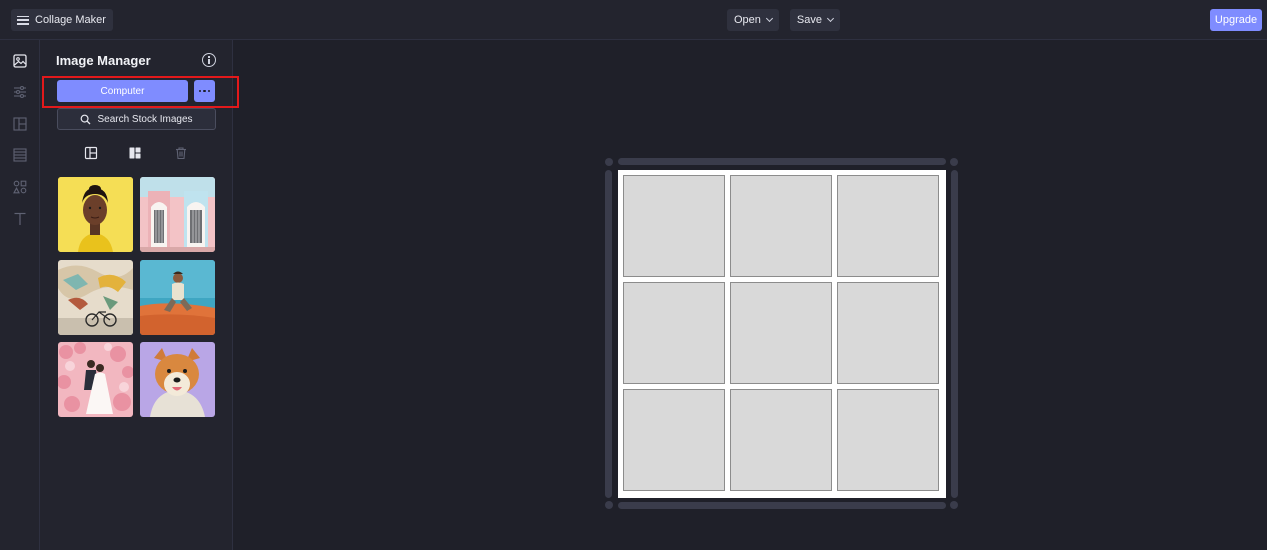  I want to click on open-label: Open, so click(747, 20).